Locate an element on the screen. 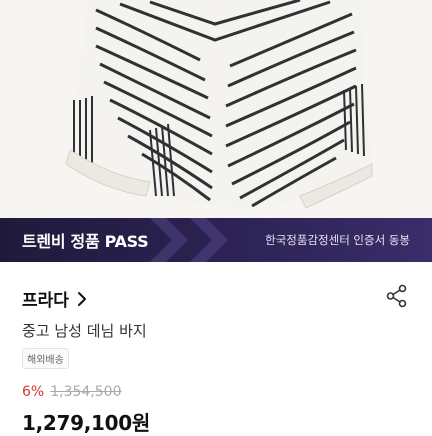  authentic-pass-label: 트렌비 정품 PASS is located at coordinates (85, 241).